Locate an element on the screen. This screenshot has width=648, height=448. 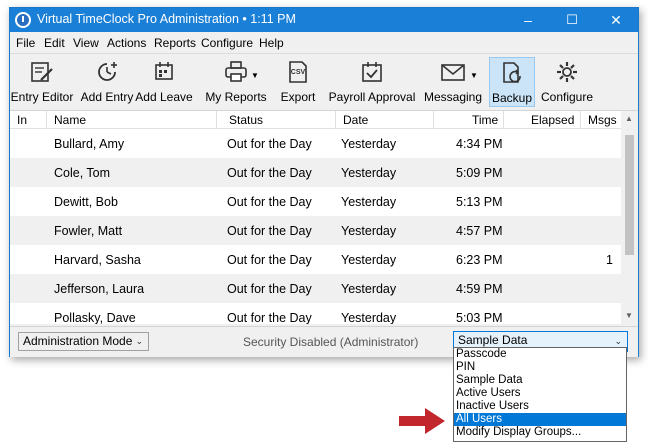
printer-icon is located at coordinates (236, 71).